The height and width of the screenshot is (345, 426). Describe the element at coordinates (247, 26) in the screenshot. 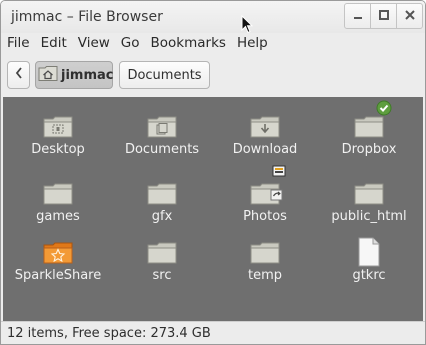

I see `mouse-pointer-icon` at that location.